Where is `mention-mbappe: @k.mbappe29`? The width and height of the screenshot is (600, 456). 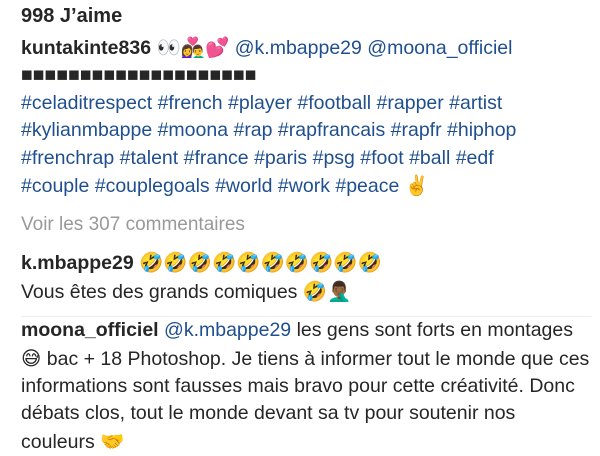
mention-mbappe: @k.mbappe29 is located at coordinates (298, 48).